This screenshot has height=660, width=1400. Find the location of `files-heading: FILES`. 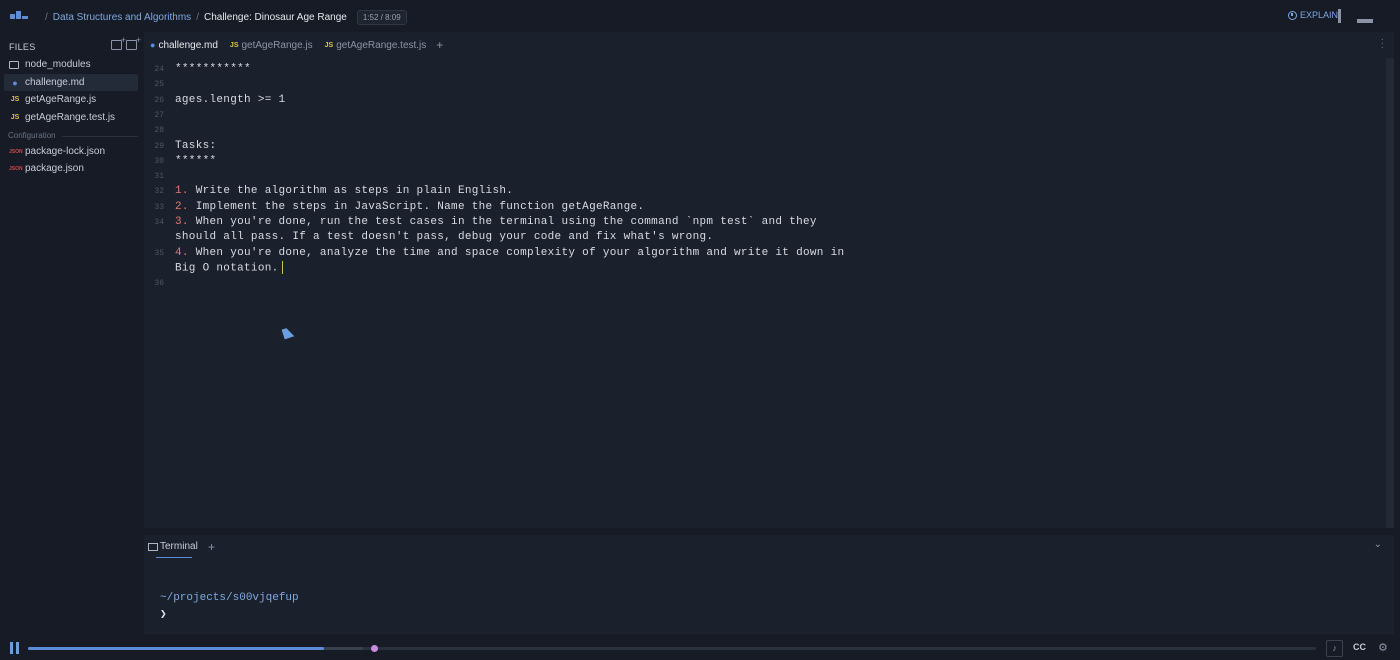

files-heading: FILES is located at coordinates (22, 47).